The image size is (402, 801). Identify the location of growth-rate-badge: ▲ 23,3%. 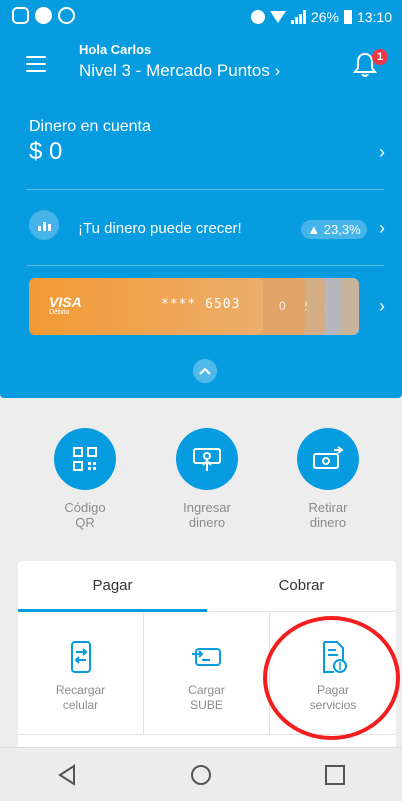
(334, 229).